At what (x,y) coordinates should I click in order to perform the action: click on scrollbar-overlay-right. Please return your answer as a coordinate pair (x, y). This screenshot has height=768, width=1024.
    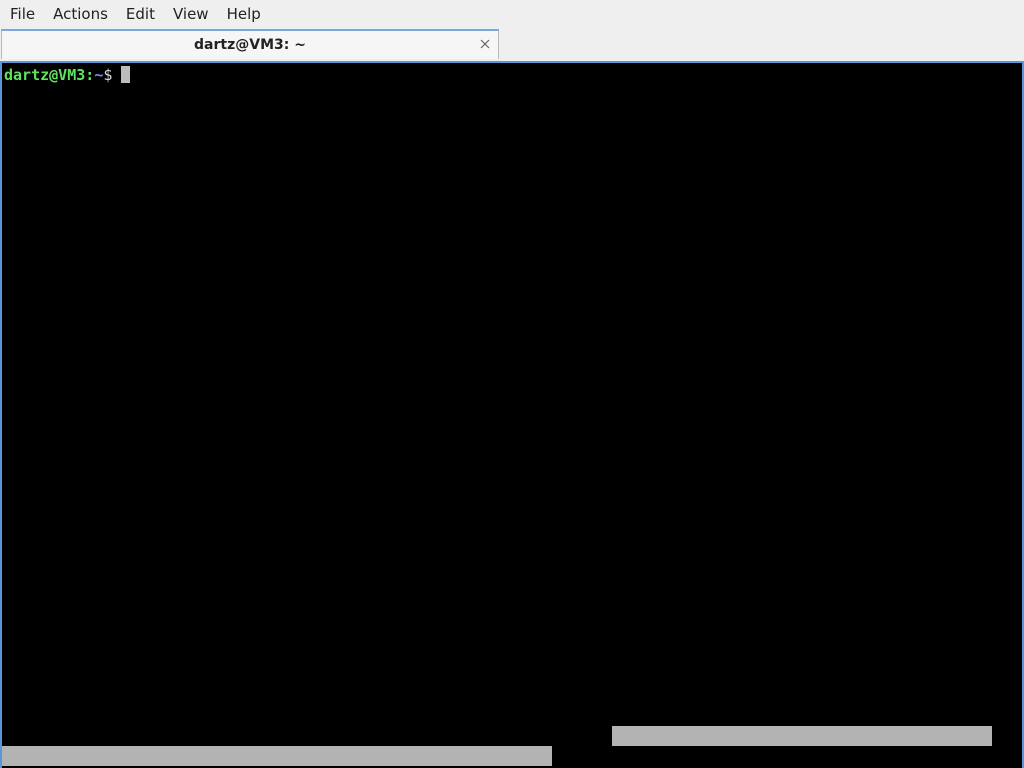
    Looking at the image, I should click on (802, 736).